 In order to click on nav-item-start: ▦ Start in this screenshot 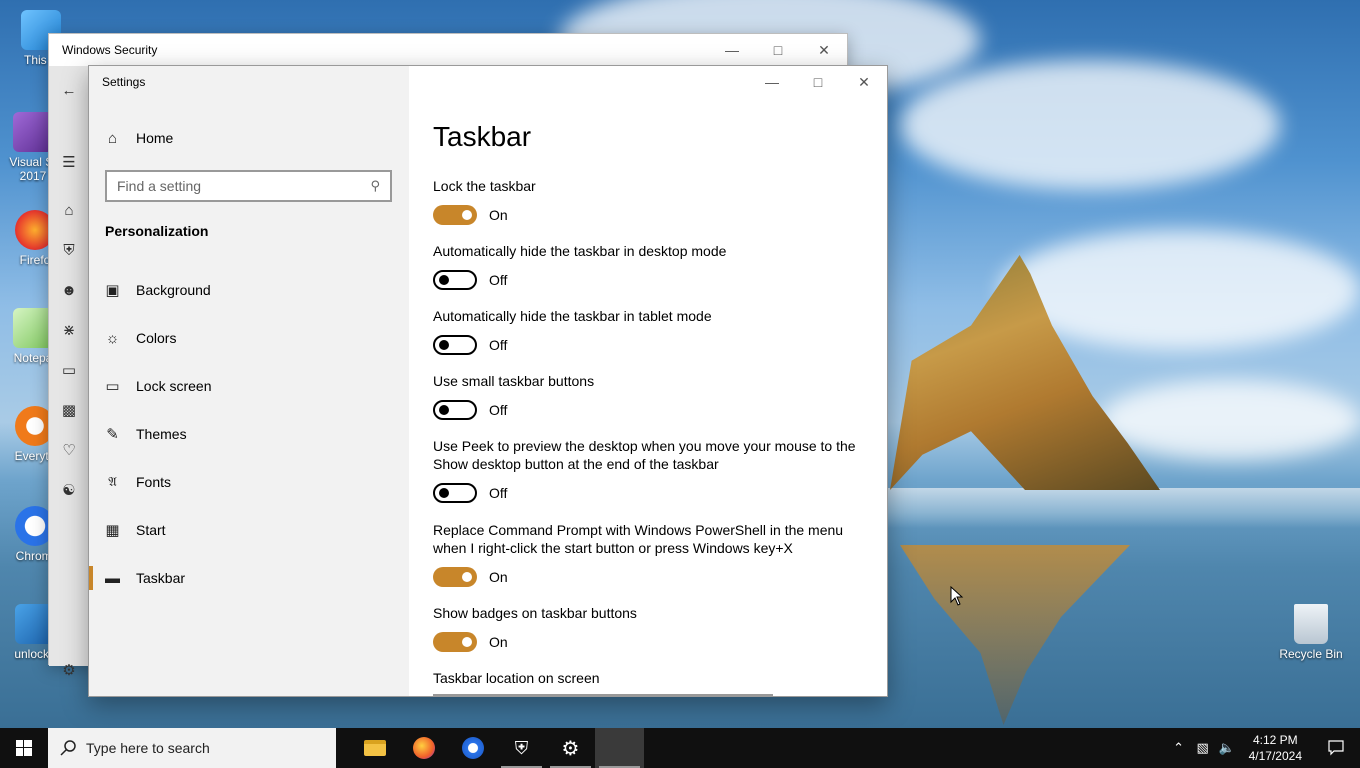, I will do `click(249, 530)`.